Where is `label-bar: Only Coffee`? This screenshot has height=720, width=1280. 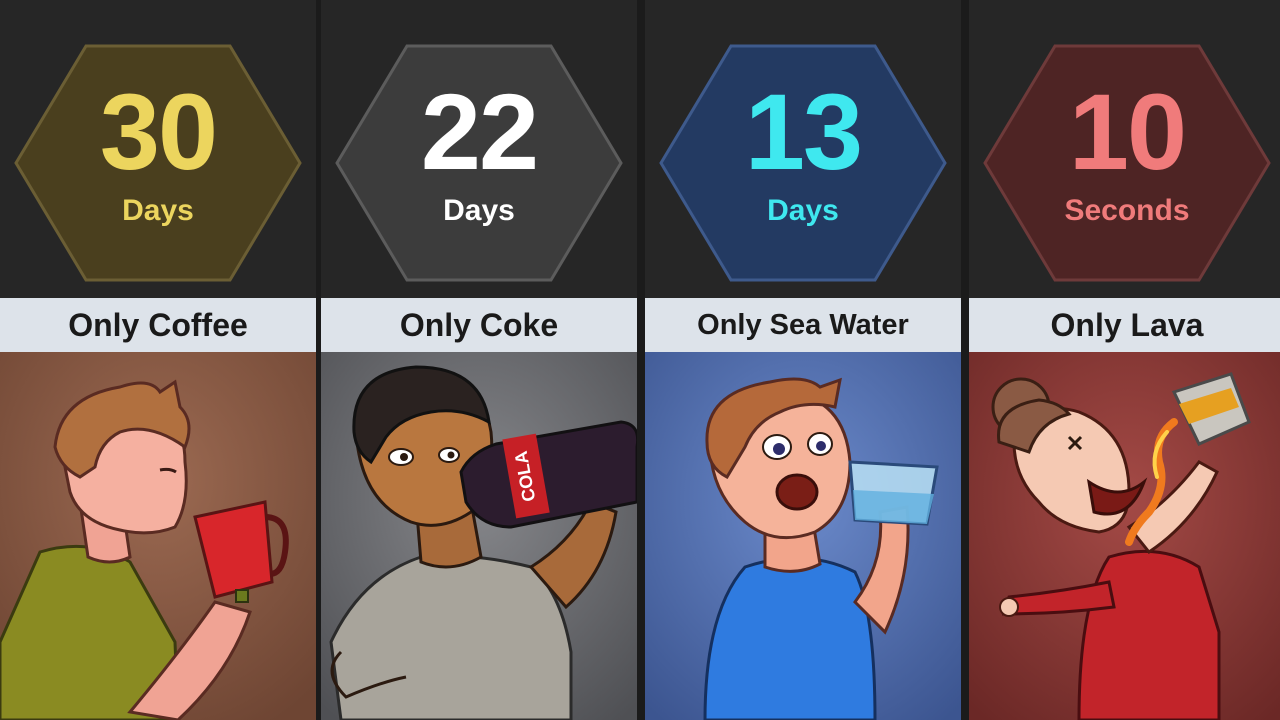
label-bar: Only Coffee is located at coordinates (158, 325).